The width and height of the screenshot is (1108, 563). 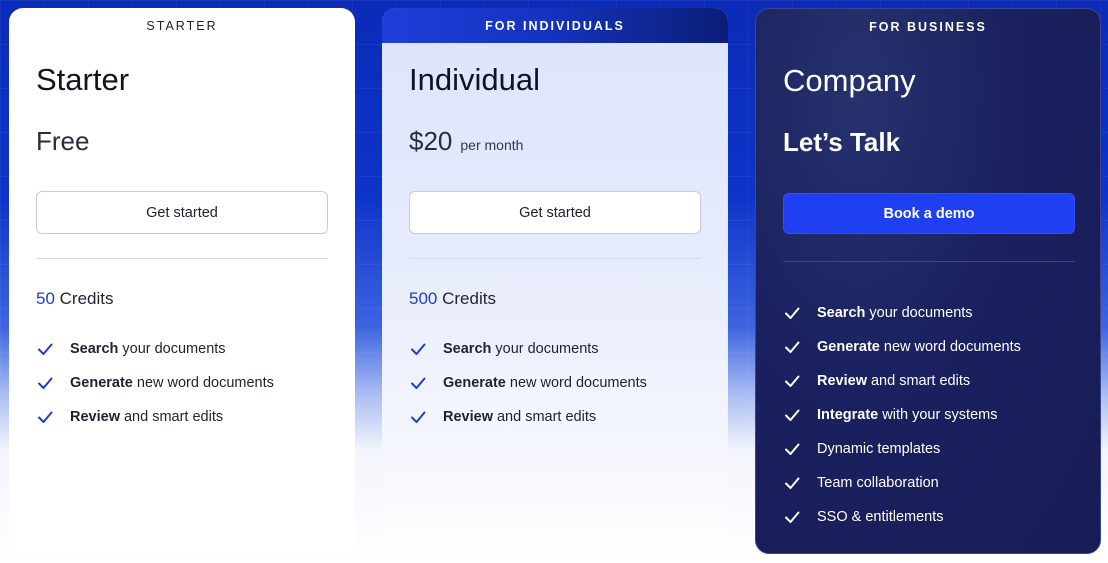 I want to click on credits-number: 50, so click(x=45, y=298).